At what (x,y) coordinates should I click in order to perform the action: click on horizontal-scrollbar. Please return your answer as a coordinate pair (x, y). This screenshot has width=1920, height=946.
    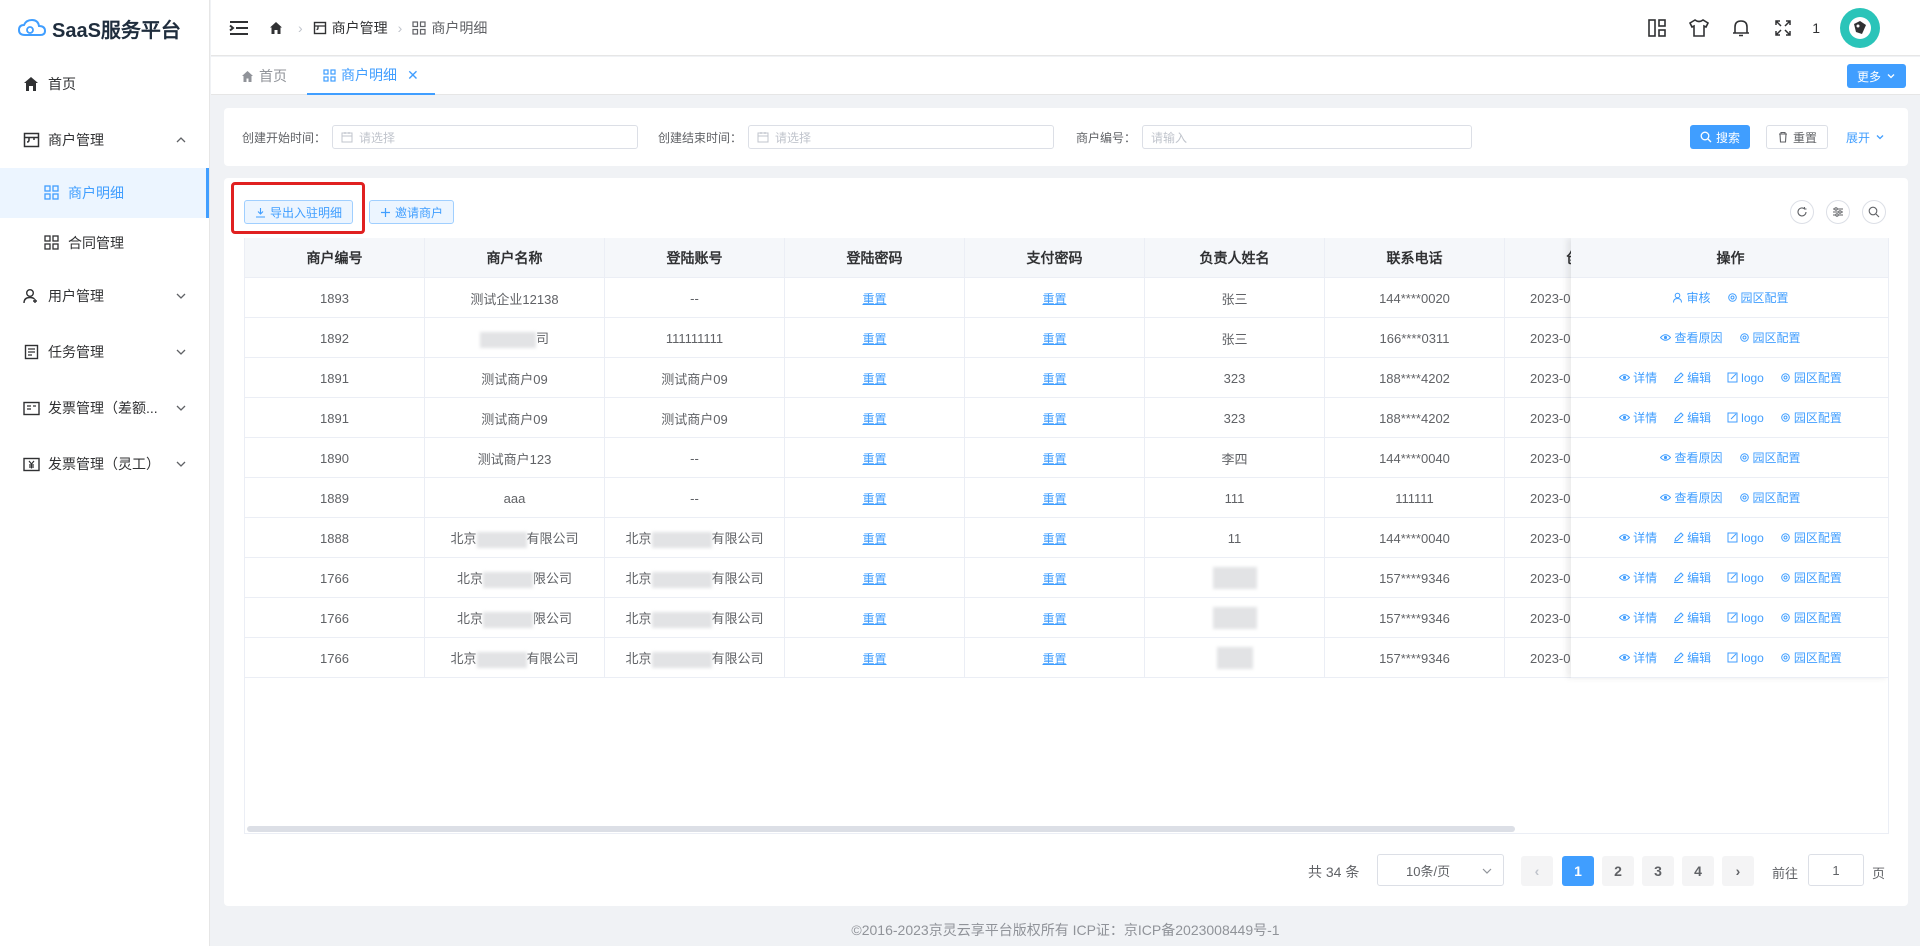
    Looking at the image, I should click on (881, 829).